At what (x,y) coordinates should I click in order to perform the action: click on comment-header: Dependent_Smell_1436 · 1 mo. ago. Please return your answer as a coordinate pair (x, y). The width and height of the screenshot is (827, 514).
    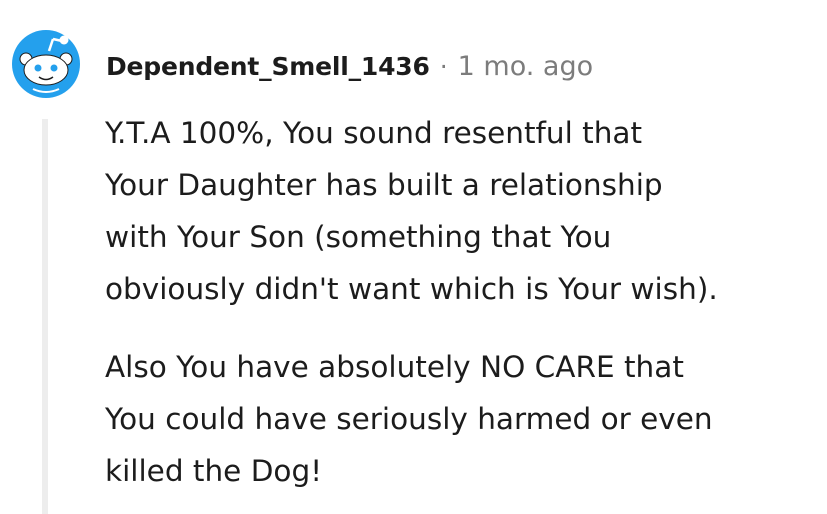
    Looking at the image, I should click on (349, 66).